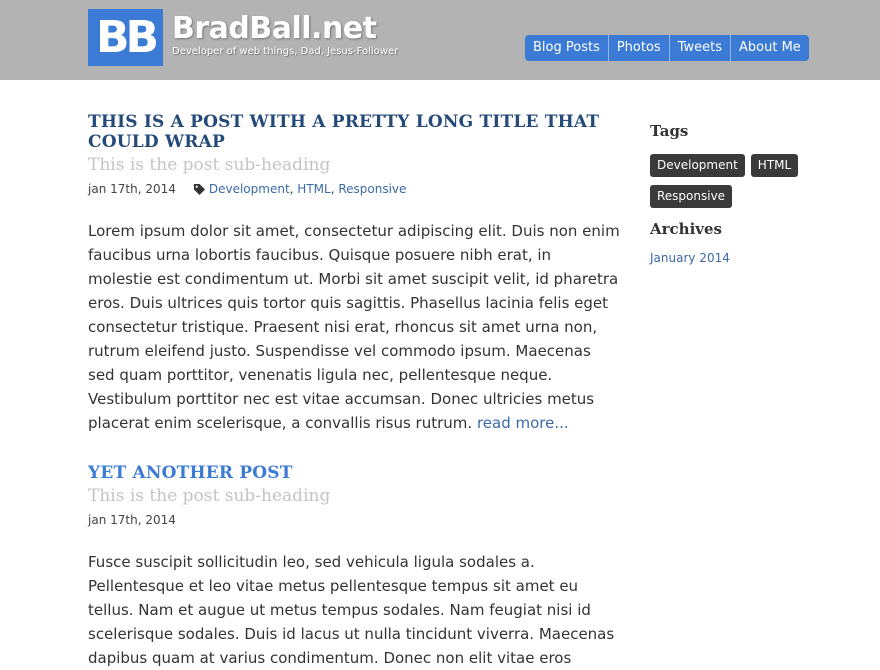 Image resolution: width=880 pixels, height=670 pixels. I want to click on tag-html: HTML, so click(774, 165).